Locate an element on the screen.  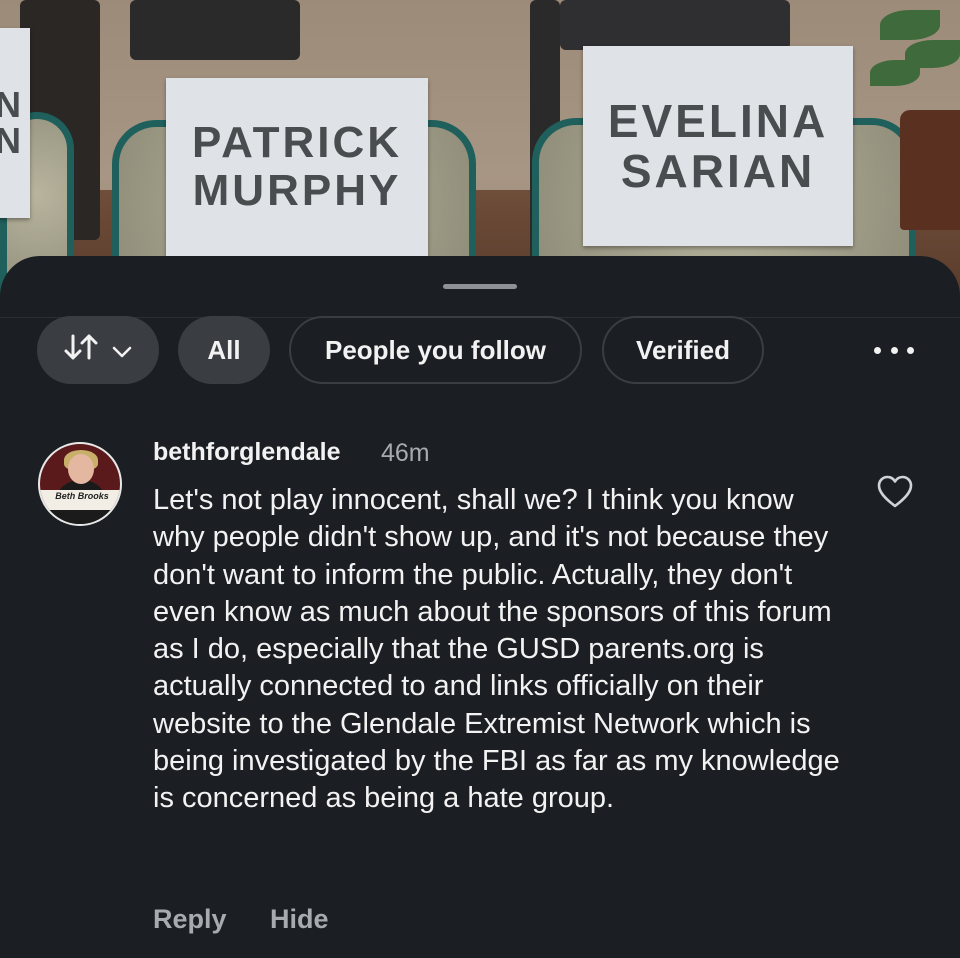
comment-username: bethforglendale is located at coordinates (247, 452).